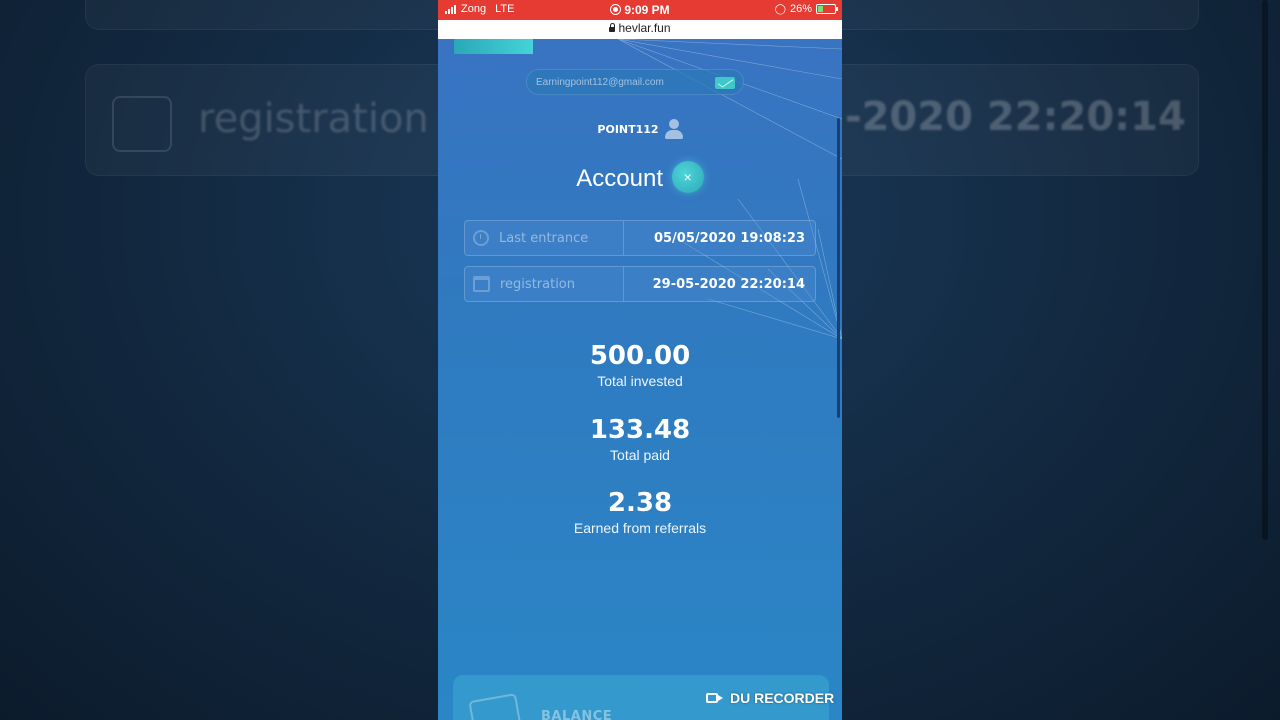  I want to click on username-row: POINT112, so click(640, 129).